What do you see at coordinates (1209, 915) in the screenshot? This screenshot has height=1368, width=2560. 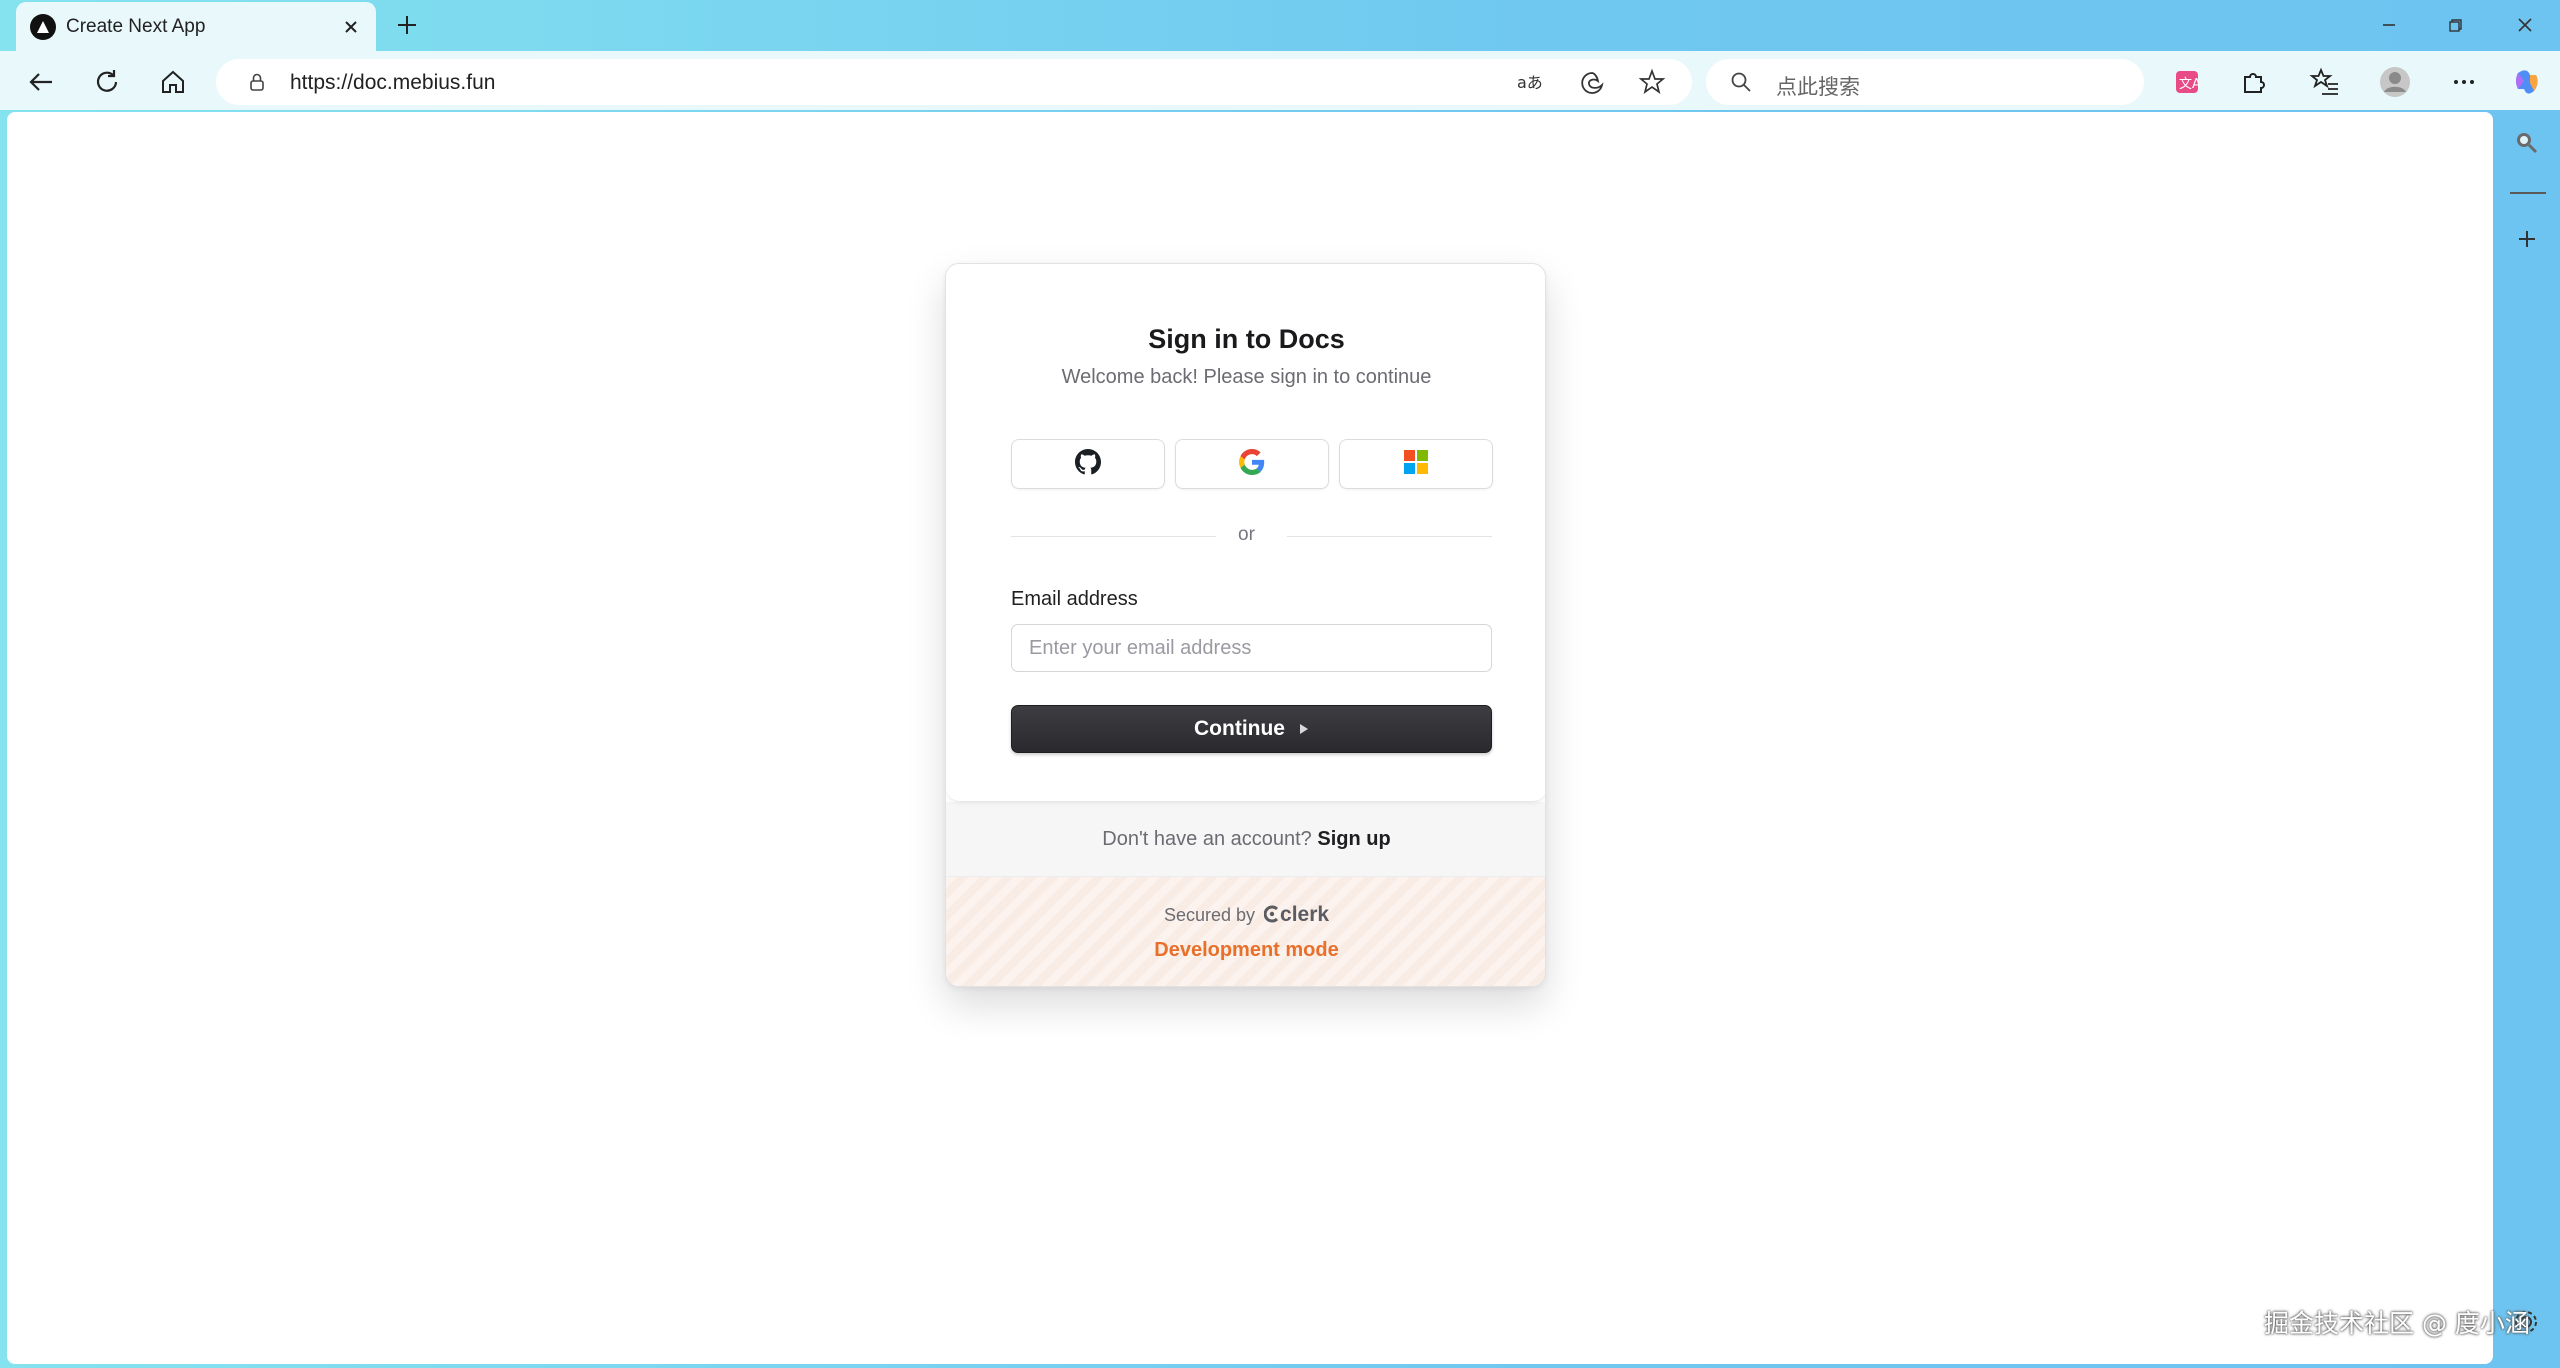 I see `secured-by-text: Secured by` at bounding box center [1209, 915].